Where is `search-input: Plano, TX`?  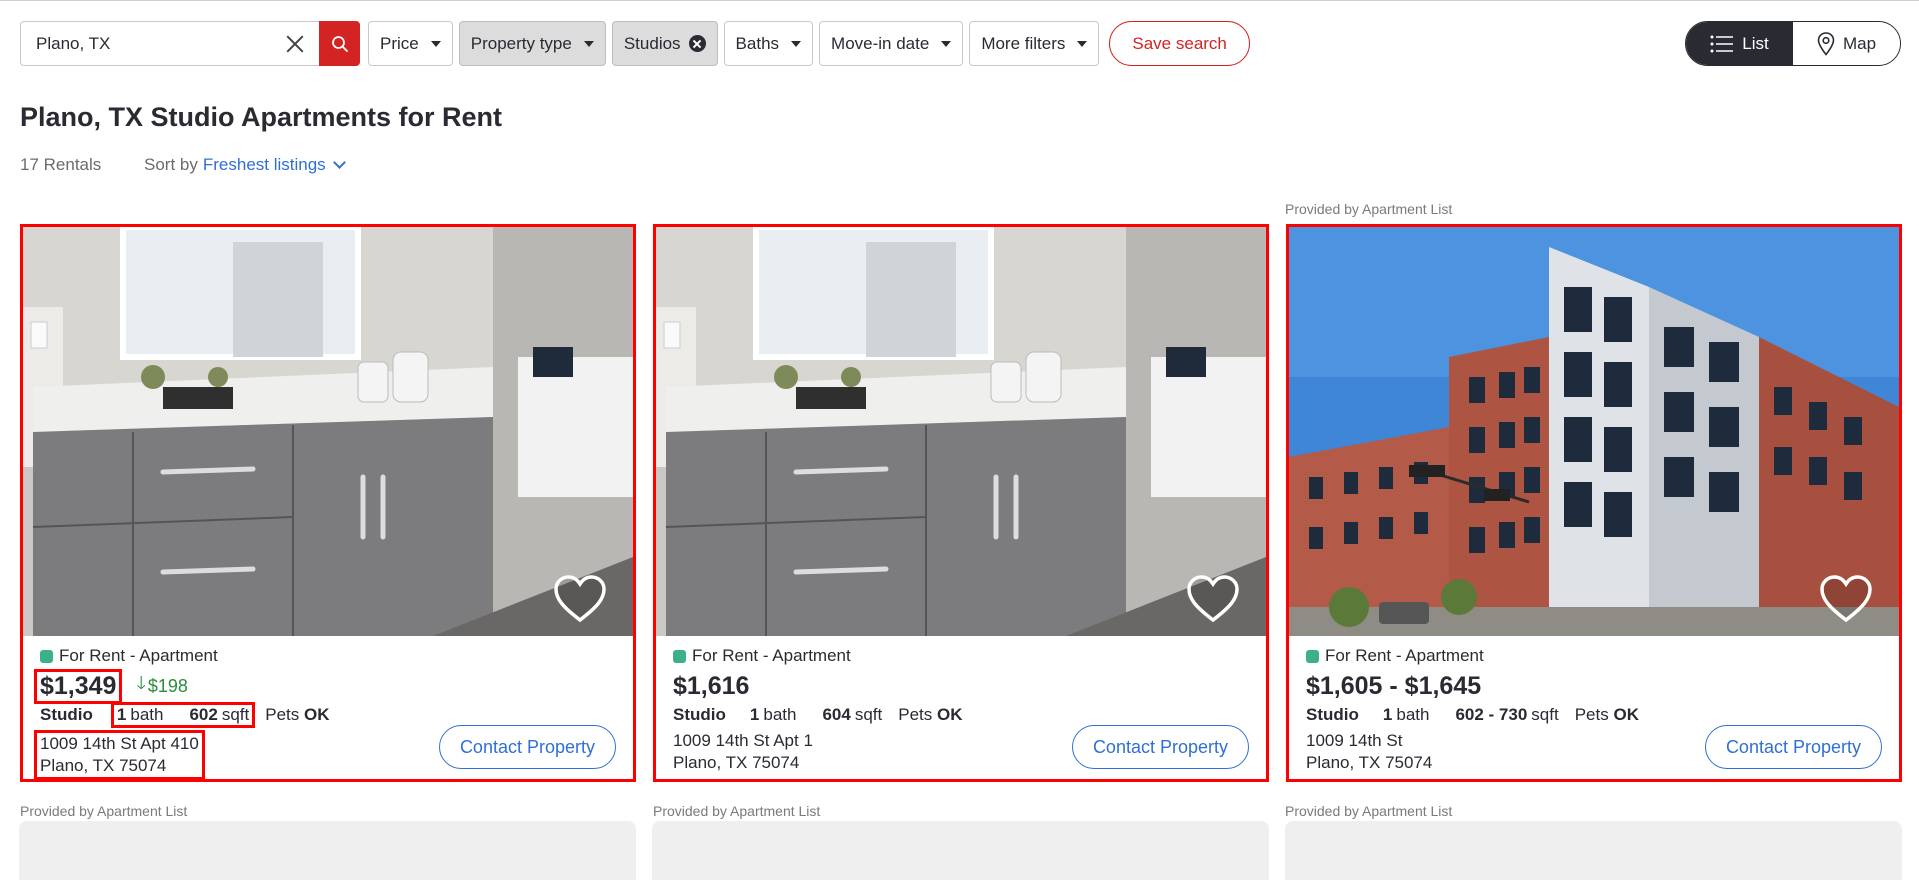
search-input: Plano, TX is located at coordinates (169, 43).